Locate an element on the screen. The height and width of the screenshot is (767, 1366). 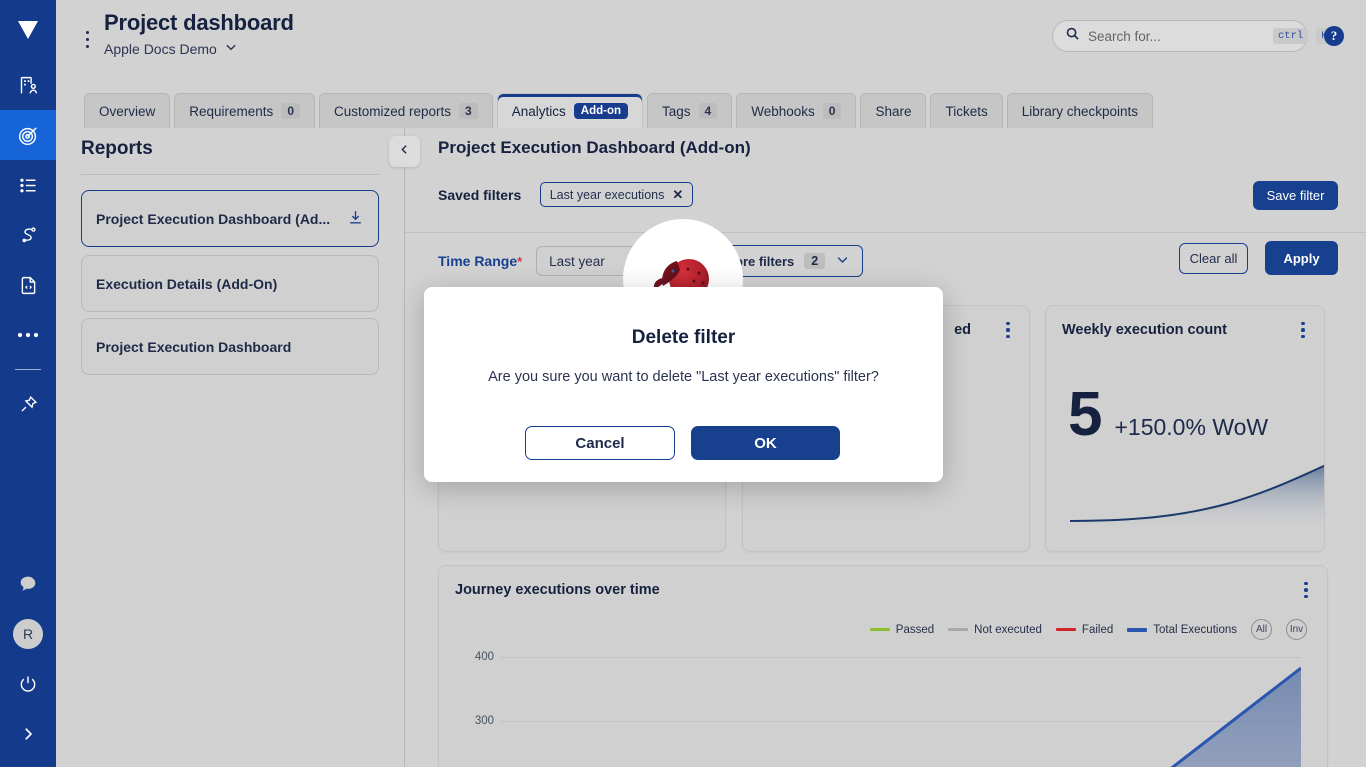
target-icon is located at coordinates (28, 135).